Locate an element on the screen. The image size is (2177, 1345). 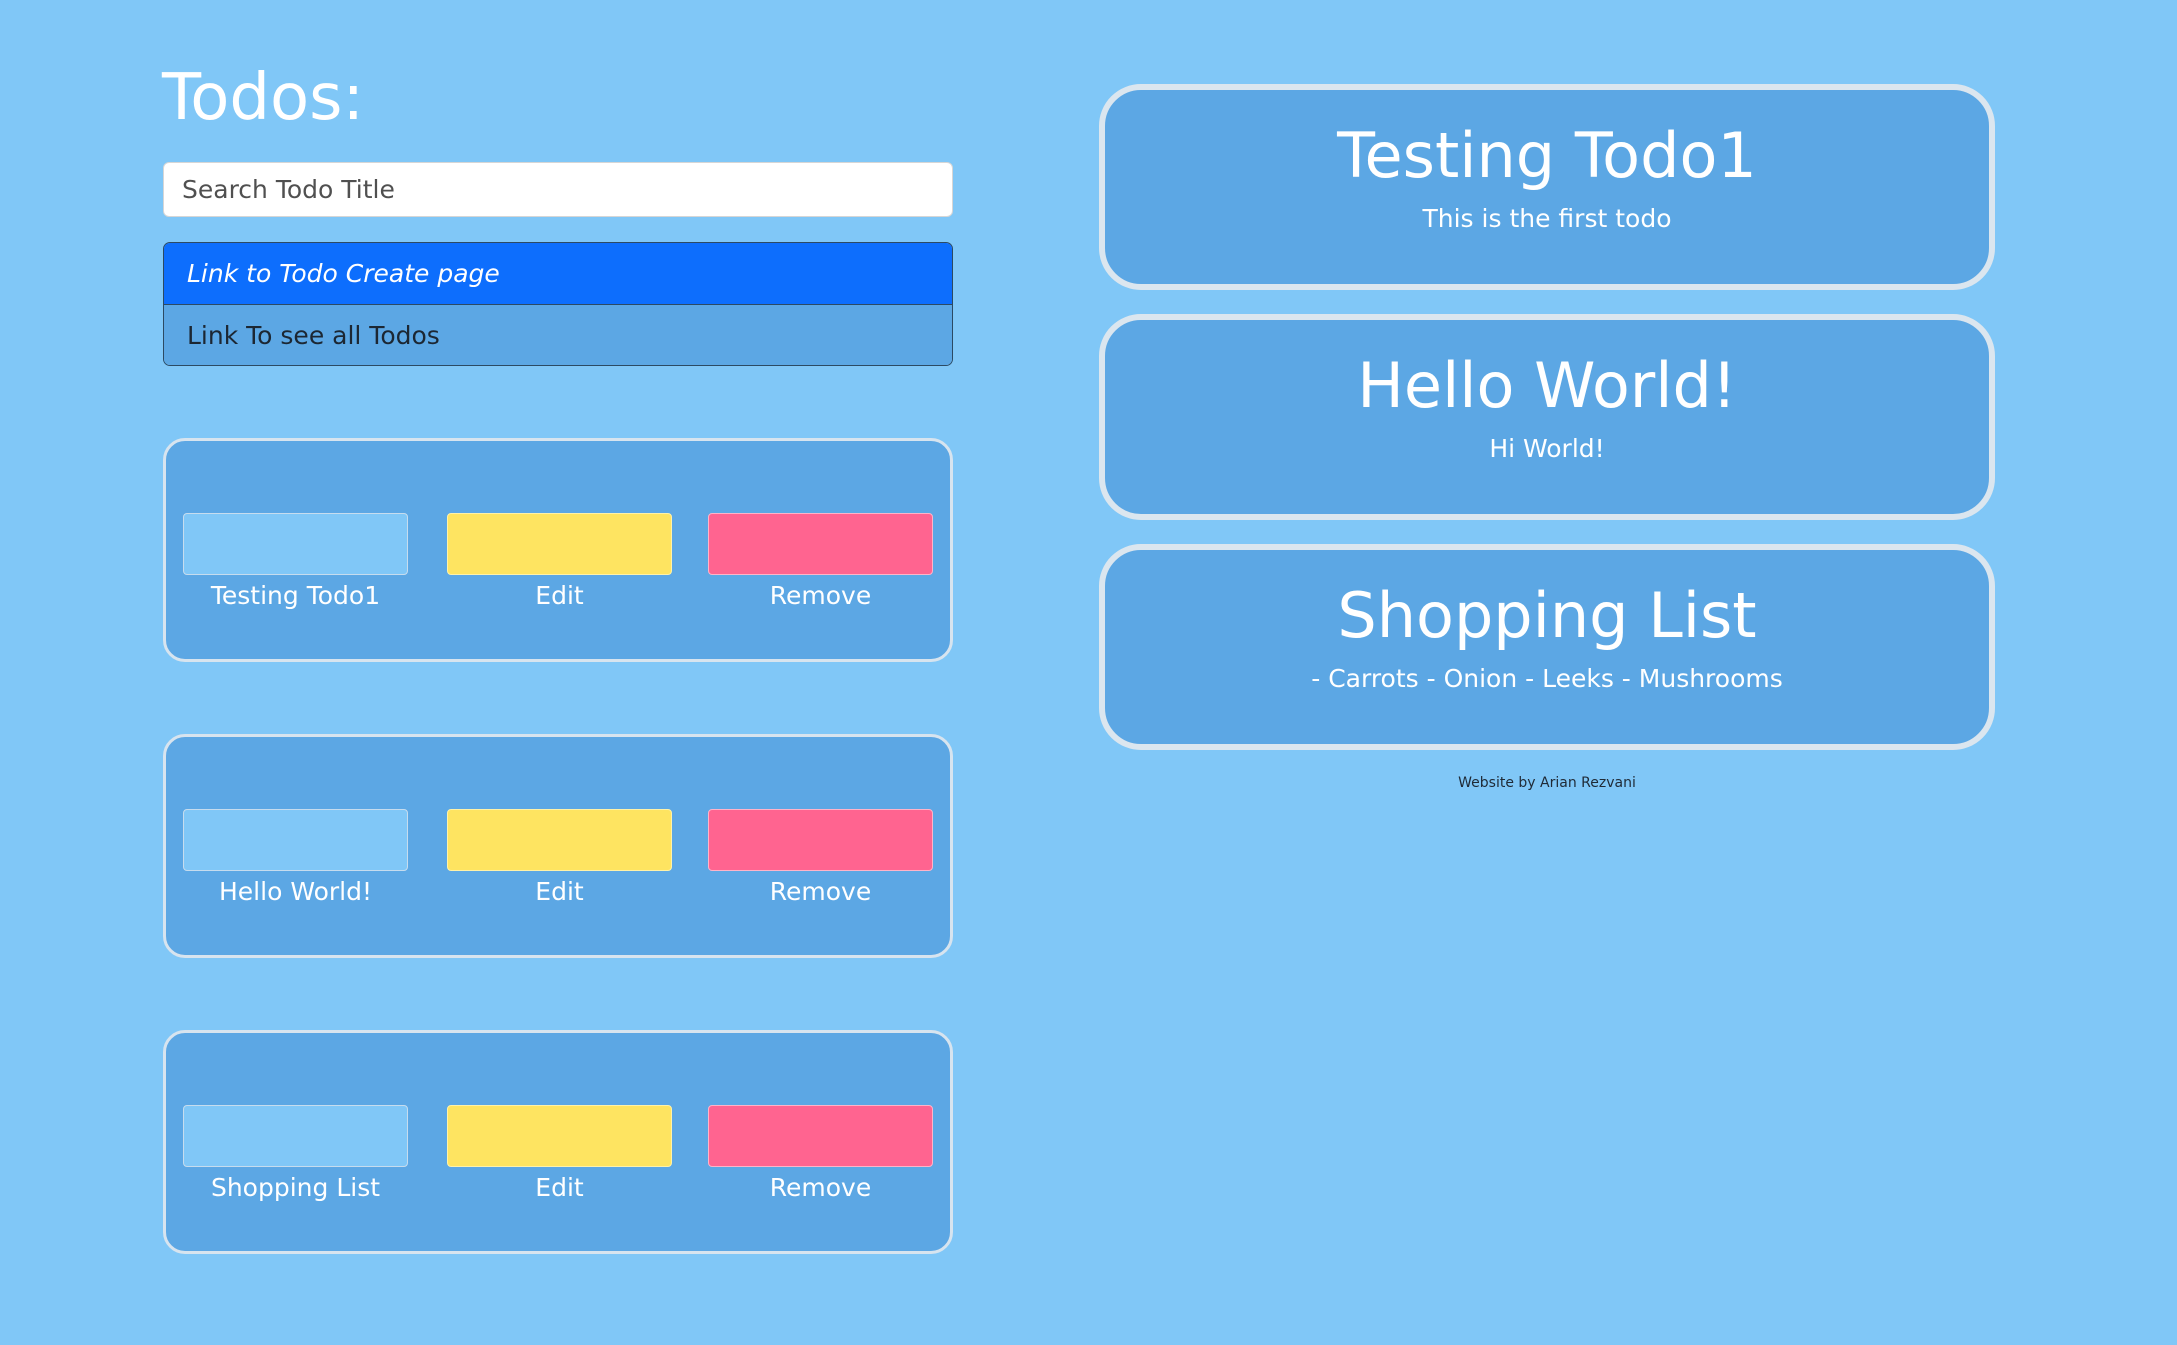
todo-title-cell: Testing Todo1 is located at coordinates (295, 563).